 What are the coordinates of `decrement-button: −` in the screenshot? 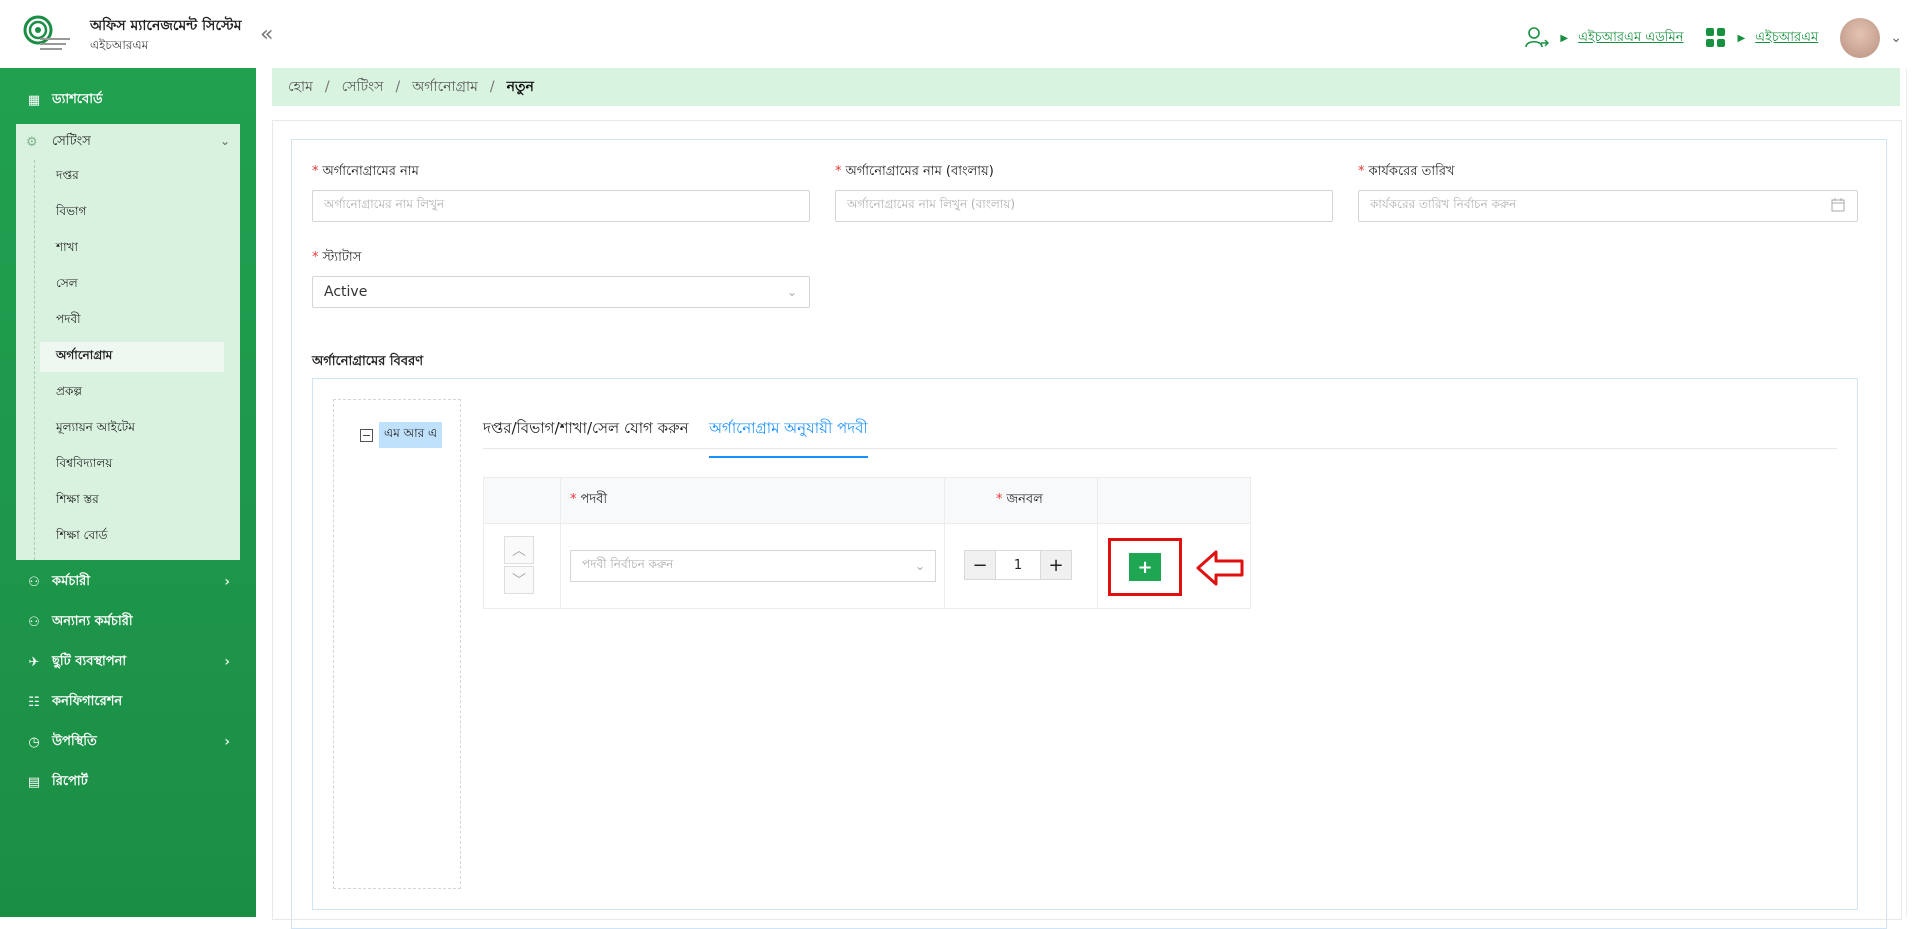 It's located at (980, 565).